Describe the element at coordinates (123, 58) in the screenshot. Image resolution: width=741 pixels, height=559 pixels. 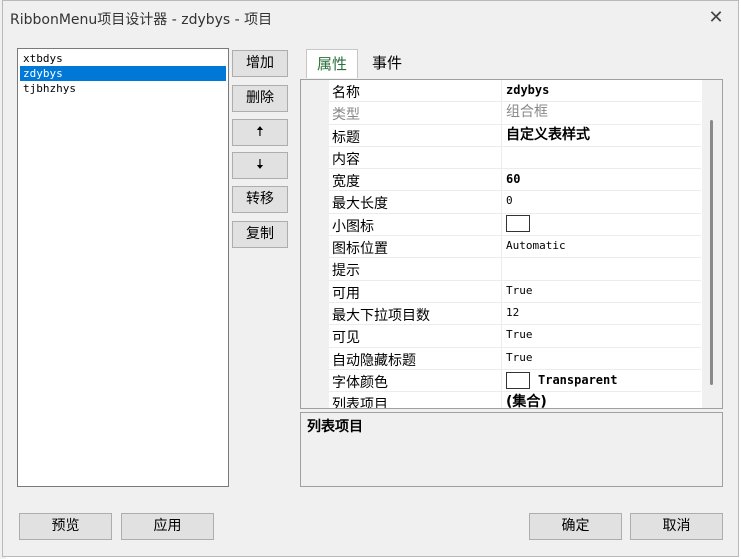
I see `list-item: xtbdys` at that location.